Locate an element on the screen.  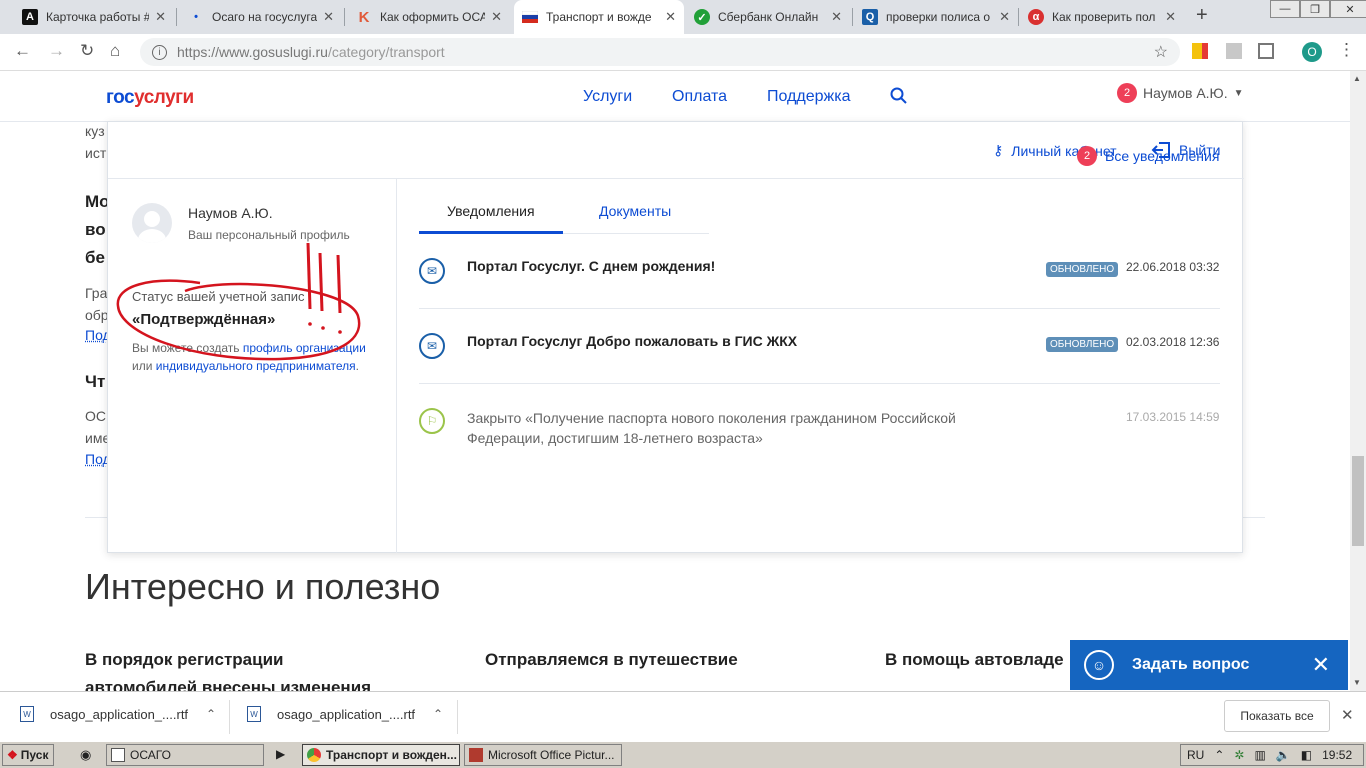
tray-arrow-icon: ⌃ is located at coordinates (1219, 755).